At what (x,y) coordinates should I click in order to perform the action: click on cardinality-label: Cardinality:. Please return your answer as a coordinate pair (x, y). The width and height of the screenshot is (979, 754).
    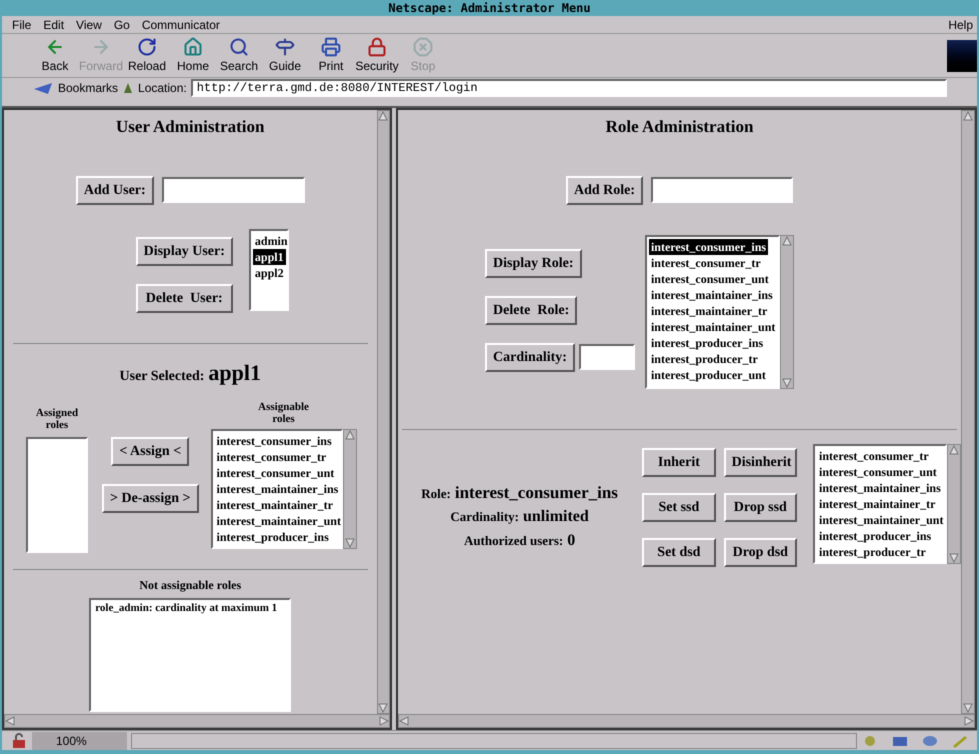
    Looking at the image, I should click on (484, 517).